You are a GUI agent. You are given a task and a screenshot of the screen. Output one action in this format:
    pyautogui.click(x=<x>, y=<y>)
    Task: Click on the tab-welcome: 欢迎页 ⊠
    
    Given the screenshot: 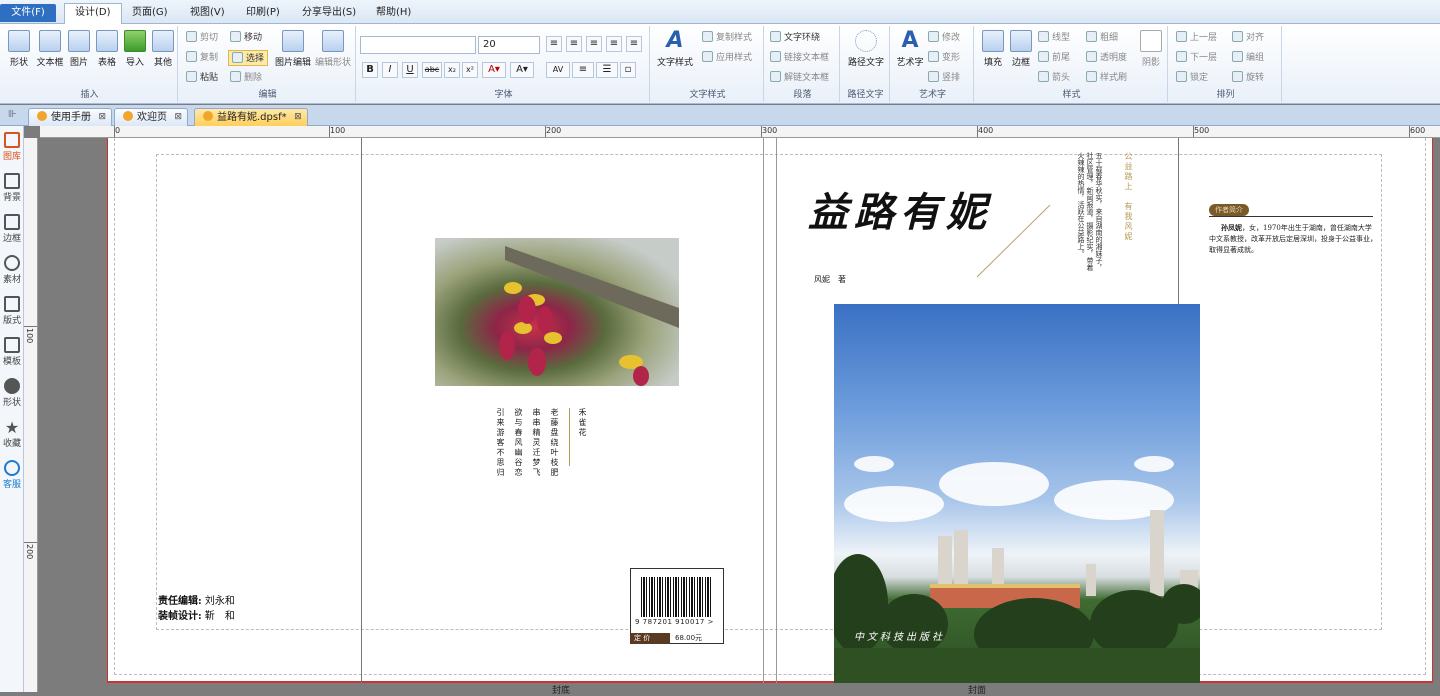 What is the action you would take?
    pyautogui.click(x=151, y=117)
    